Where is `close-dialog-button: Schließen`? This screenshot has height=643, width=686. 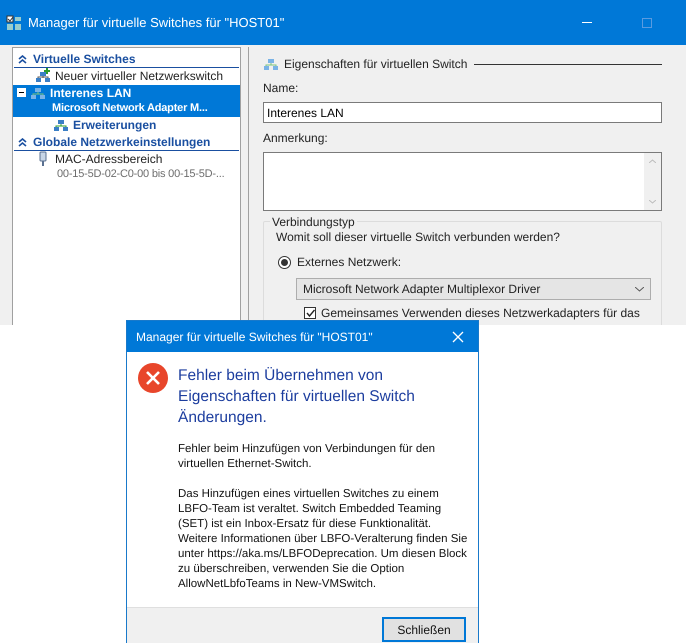
close-dialog-button: Schließen is located at coordinates (424, 629).